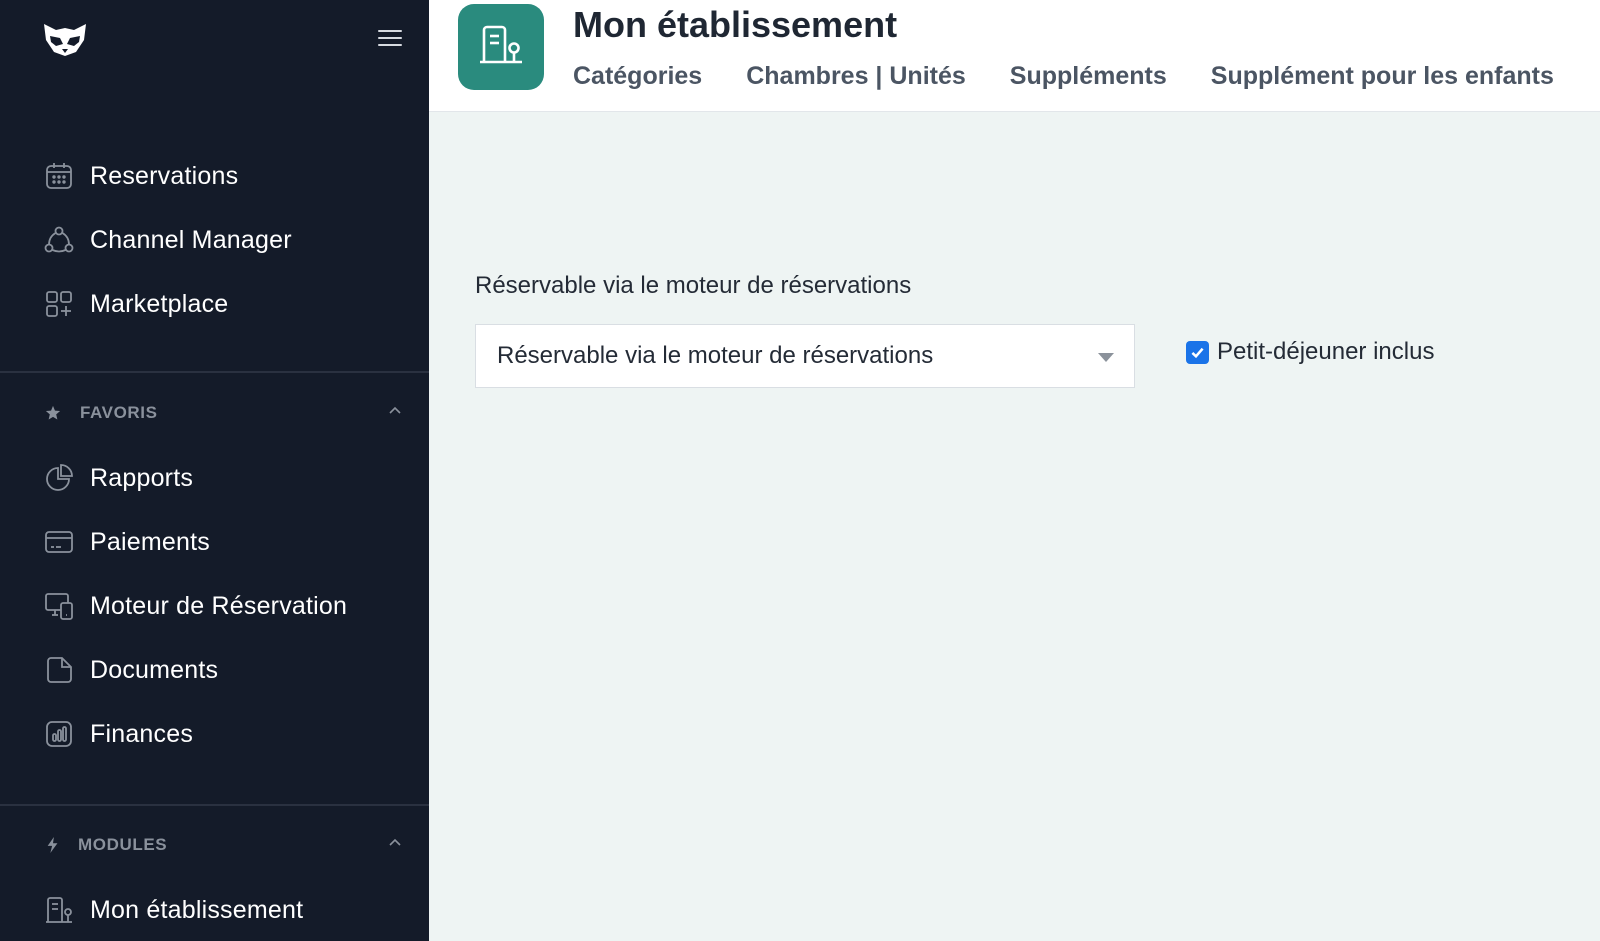 This screenshot has width=1600, height=941. Describe the element at coordinates (142, 733) in the screenshot. I see `sidebar-item-label: Finances` at that location.